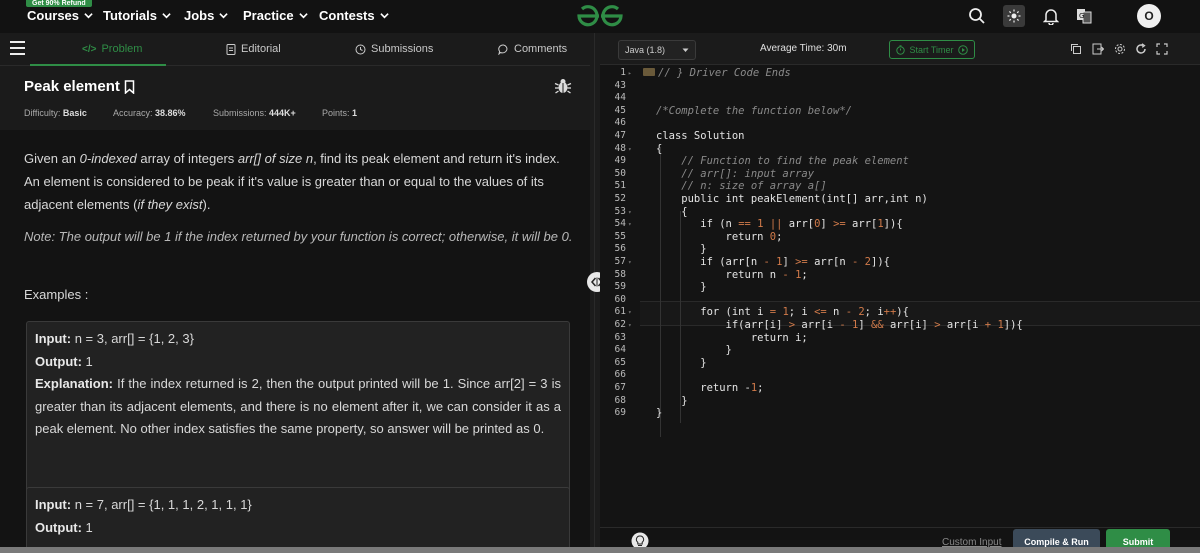 This screenshot has height=553, width=1200. I want to click on theme-toggle-icon, so click(1014, 16).